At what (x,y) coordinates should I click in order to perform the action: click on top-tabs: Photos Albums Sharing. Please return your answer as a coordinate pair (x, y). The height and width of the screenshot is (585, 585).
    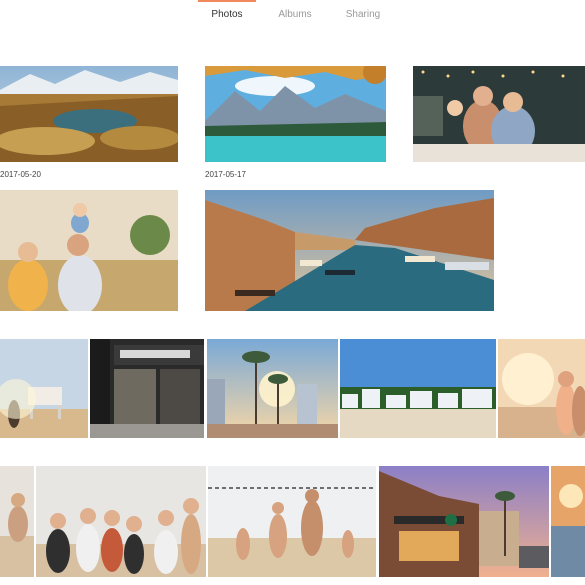
    Looking at the image, I should click on (292, 15).